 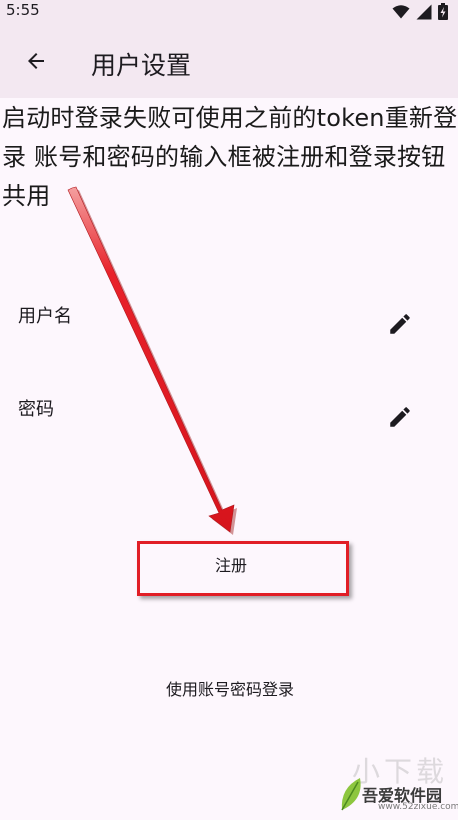 I want to click on setting-row-password: 密码, so click(x=229, y=419).